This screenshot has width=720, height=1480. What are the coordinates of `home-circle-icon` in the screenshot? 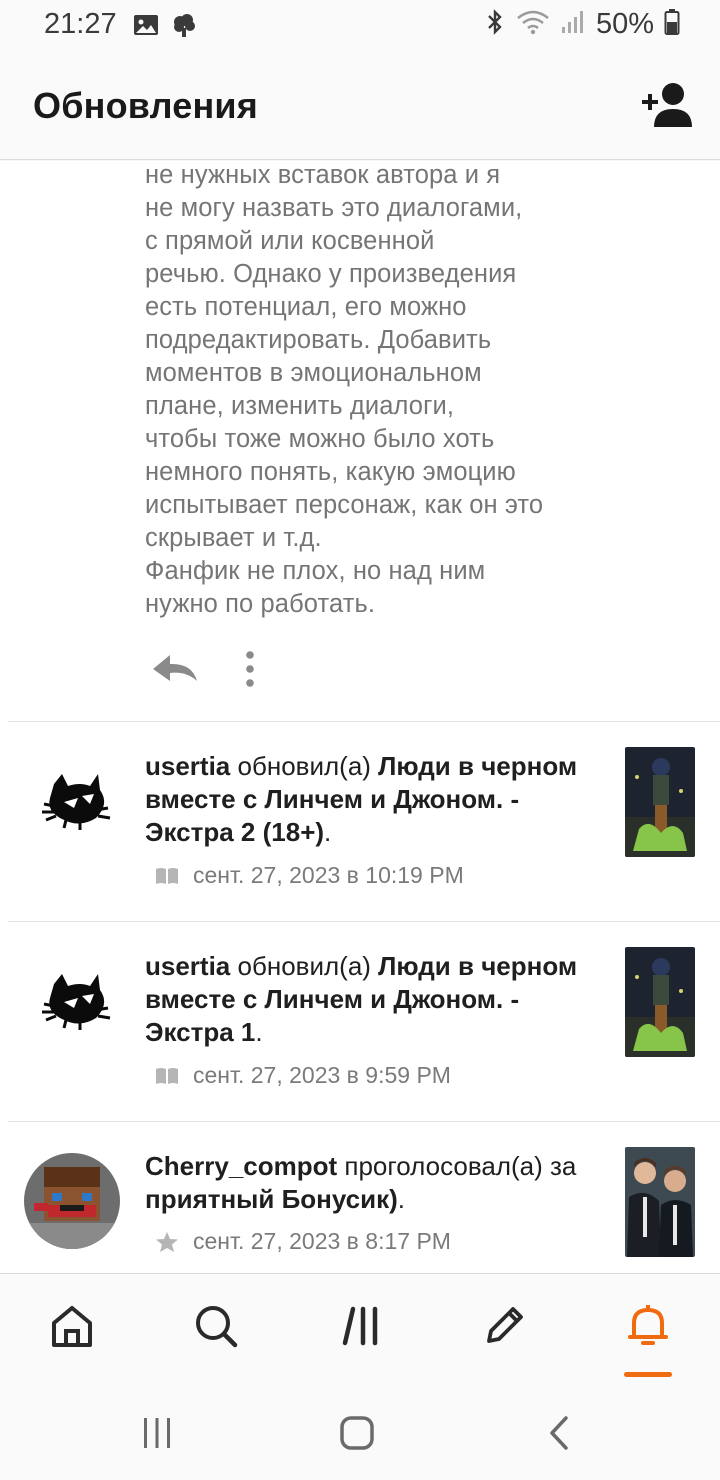 It's located at (357, 1433).